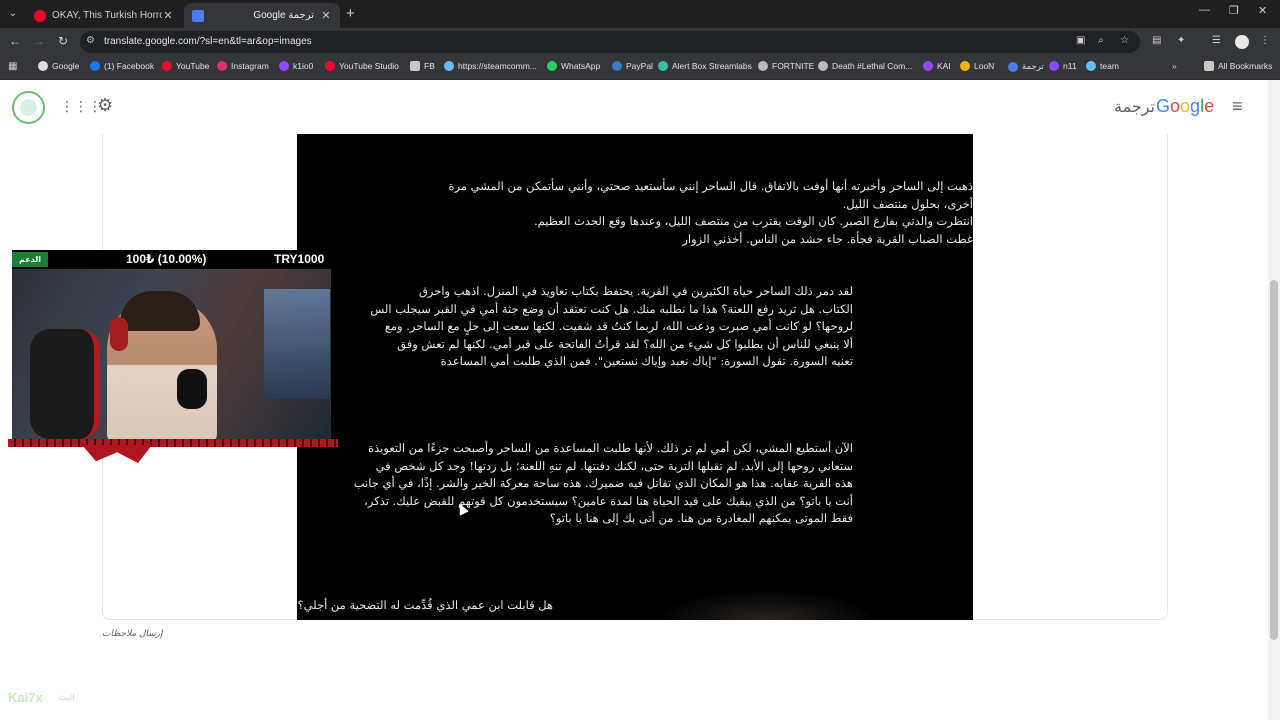  Describe the element at coordinates (1216, 40) in the screenshot. I see `media-icon: ☰` at that location.